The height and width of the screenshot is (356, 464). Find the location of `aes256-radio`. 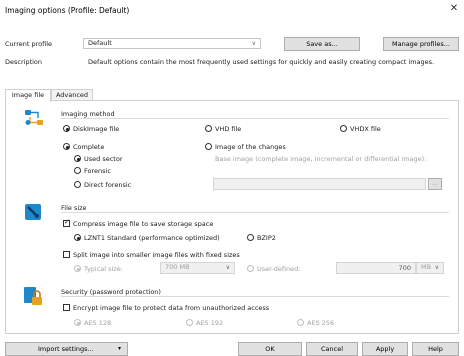

aes256-radio is located at coordinates (300, 322).